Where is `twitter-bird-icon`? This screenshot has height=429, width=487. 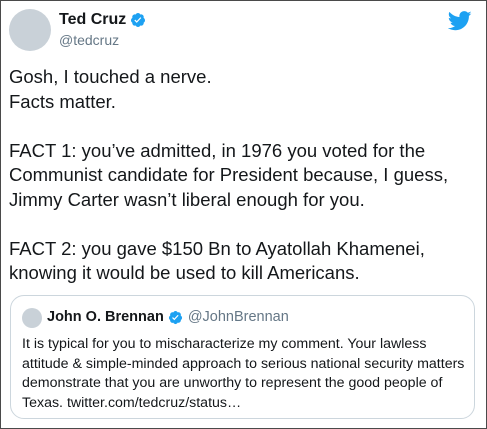 twitter-bird-icon is located at coordinates (460, 21).